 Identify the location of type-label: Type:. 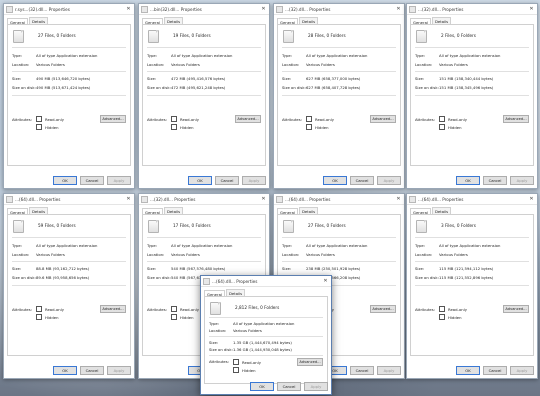
(152, 55).